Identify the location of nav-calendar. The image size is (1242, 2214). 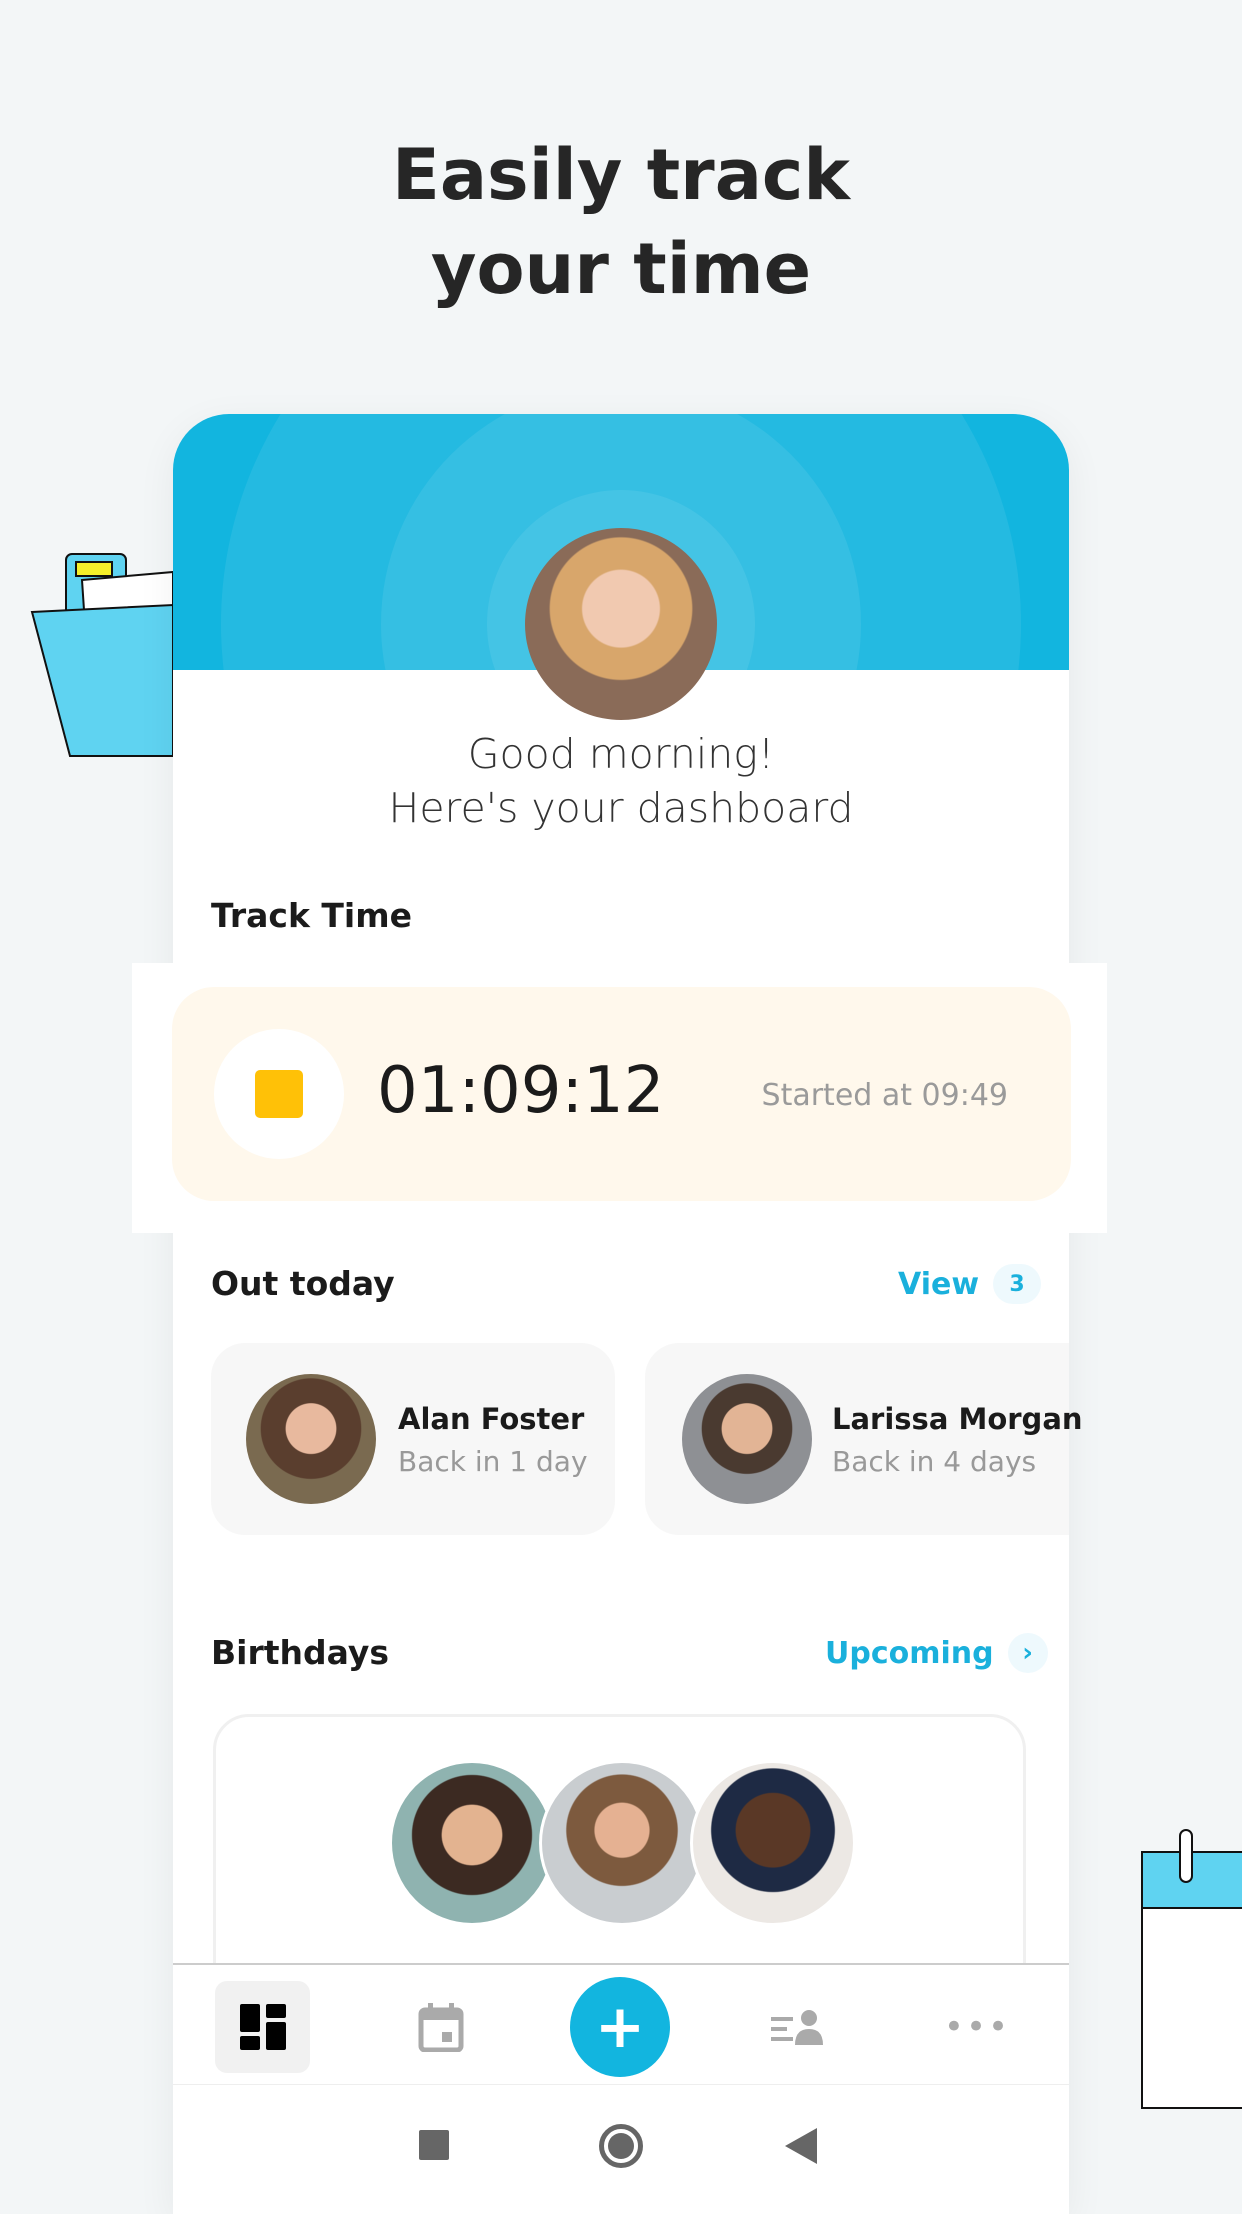
(441, 2027).